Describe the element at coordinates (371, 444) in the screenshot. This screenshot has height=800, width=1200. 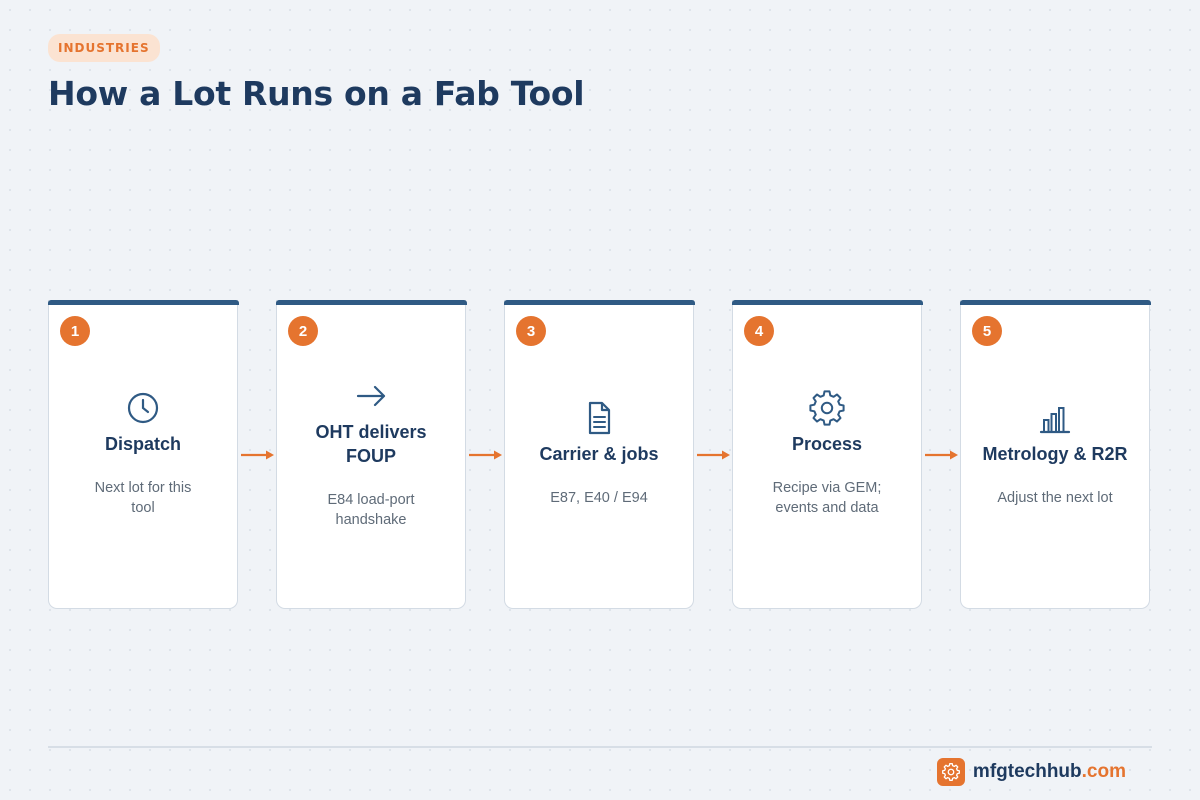
I see `step-title: OHT delivers FOUP` at that location.